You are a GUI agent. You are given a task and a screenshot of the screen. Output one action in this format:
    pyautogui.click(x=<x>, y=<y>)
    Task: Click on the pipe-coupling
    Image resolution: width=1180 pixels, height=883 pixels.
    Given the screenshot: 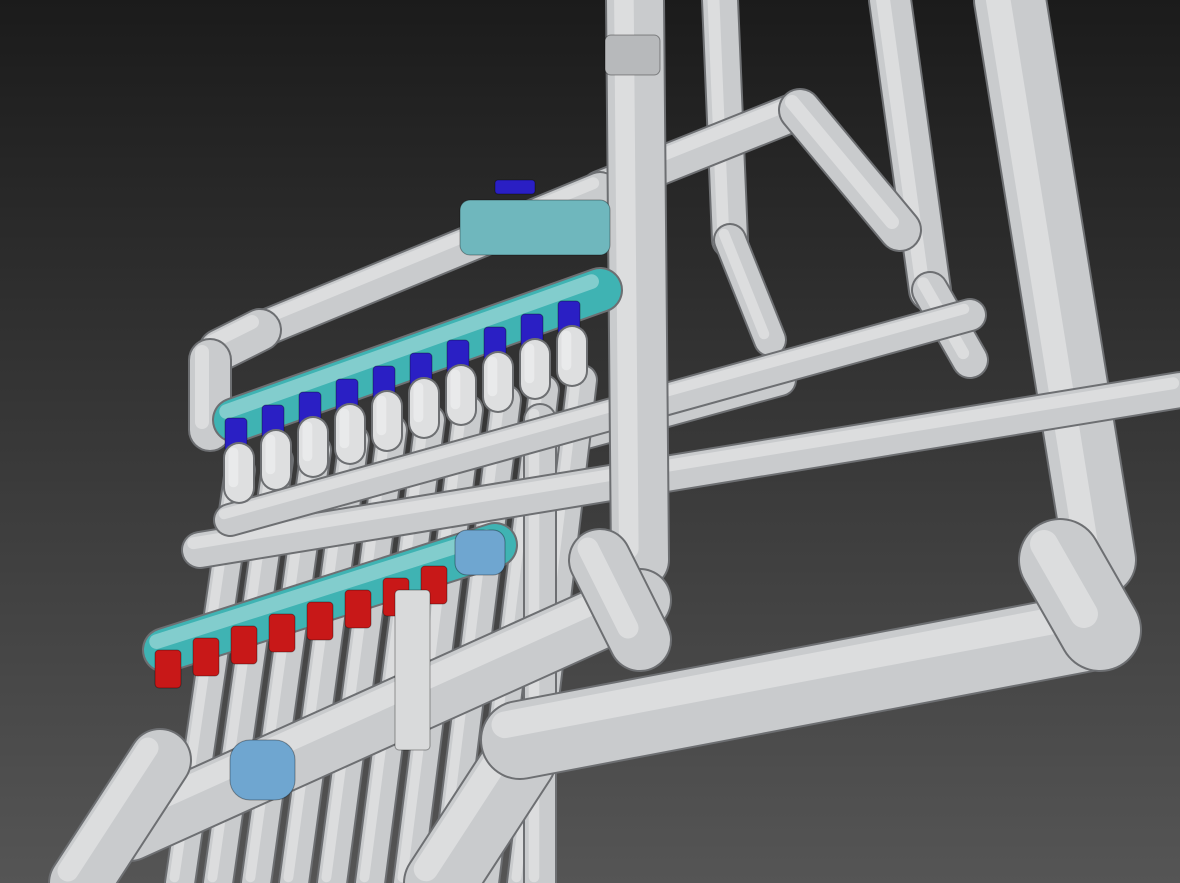 What is the action you would take?
    pyautogui.click(x=632, y=55)
    